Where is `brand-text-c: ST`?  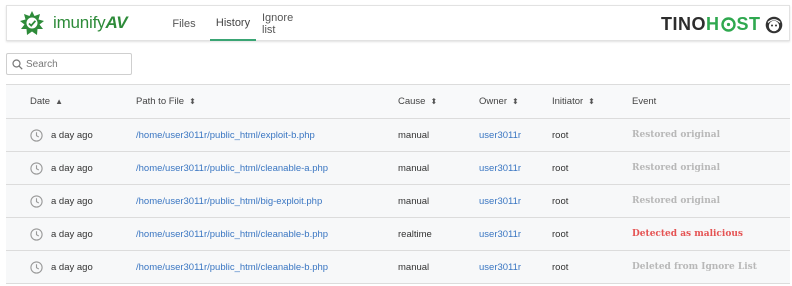 brand-text-c: ST is located at coordinates (748, 23).